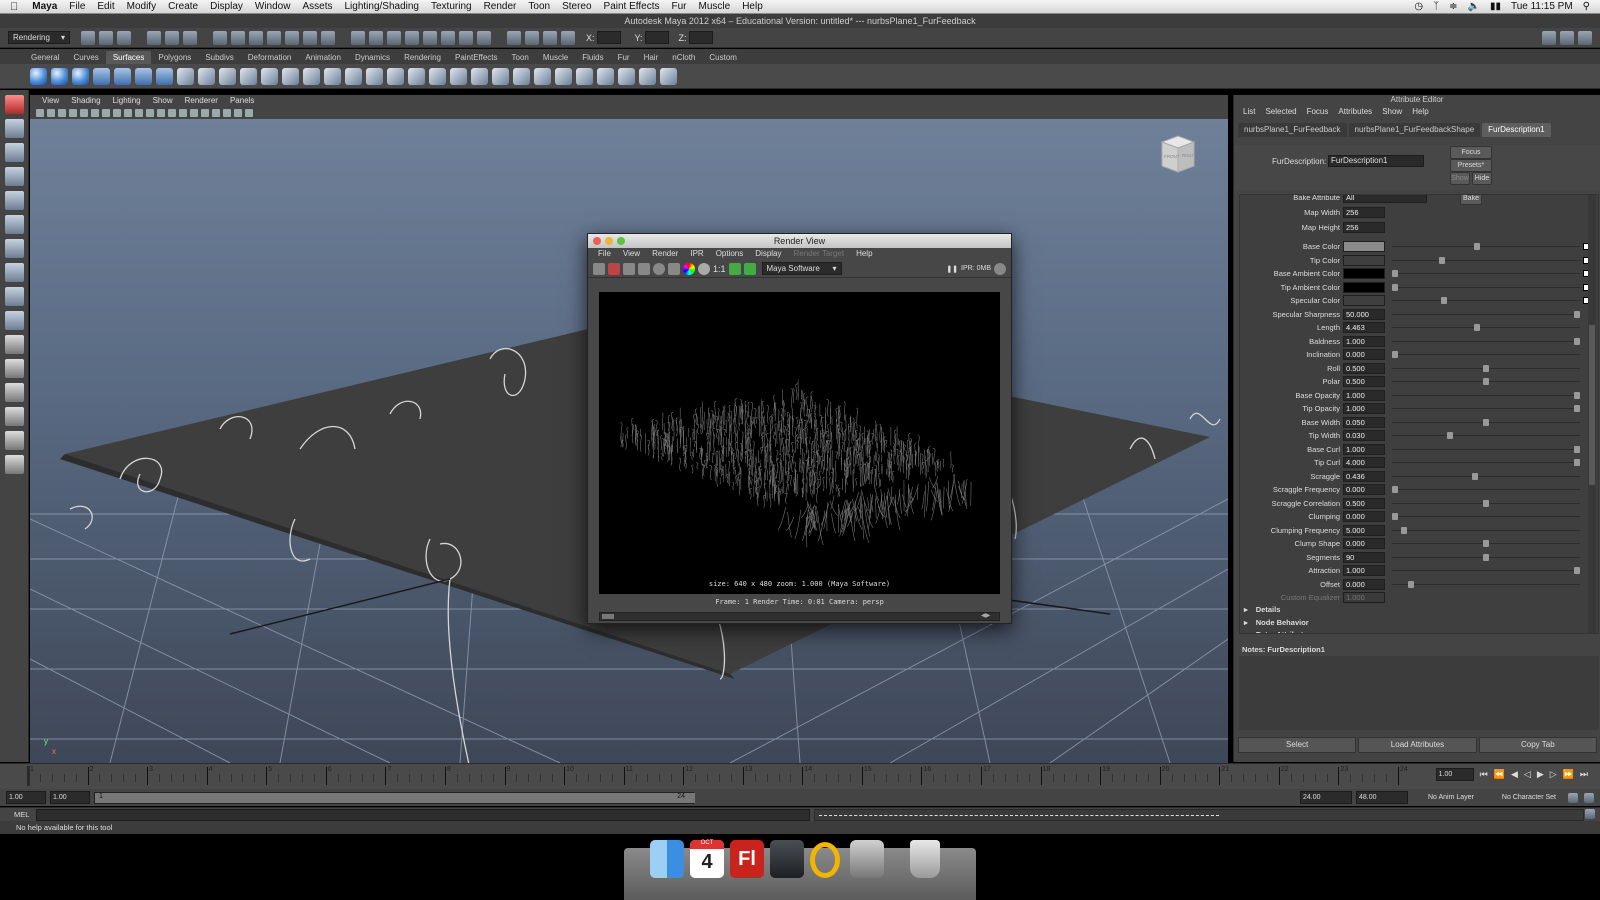 This screenshot has width=1600, height=900. Describe the element at coordinates (1516, 130) in the screenshot. I see `ae-tab-furdescription1: FurDescription1` at that location.